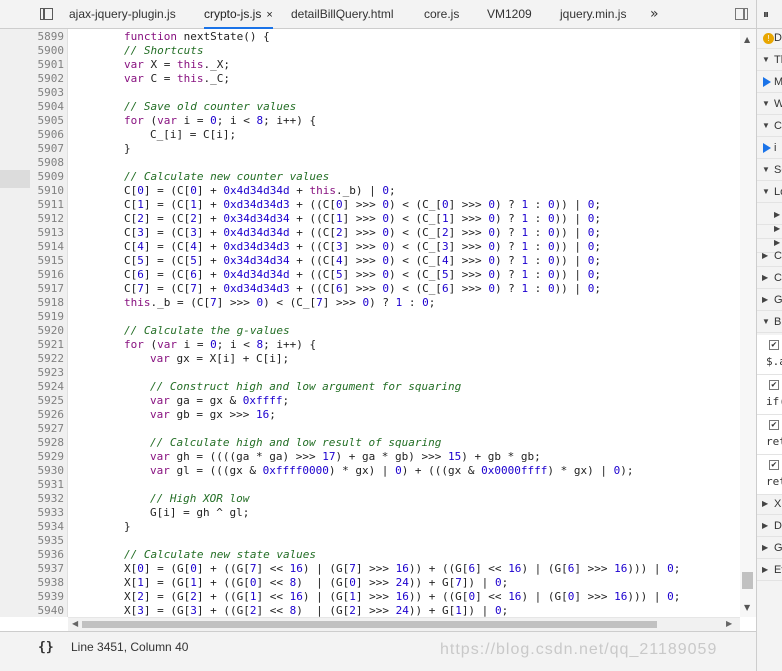  What do you see at coordinates (766, 14) in the screenshot?
I see `pause-icon: ⏸` at bounding box center [766, 14].